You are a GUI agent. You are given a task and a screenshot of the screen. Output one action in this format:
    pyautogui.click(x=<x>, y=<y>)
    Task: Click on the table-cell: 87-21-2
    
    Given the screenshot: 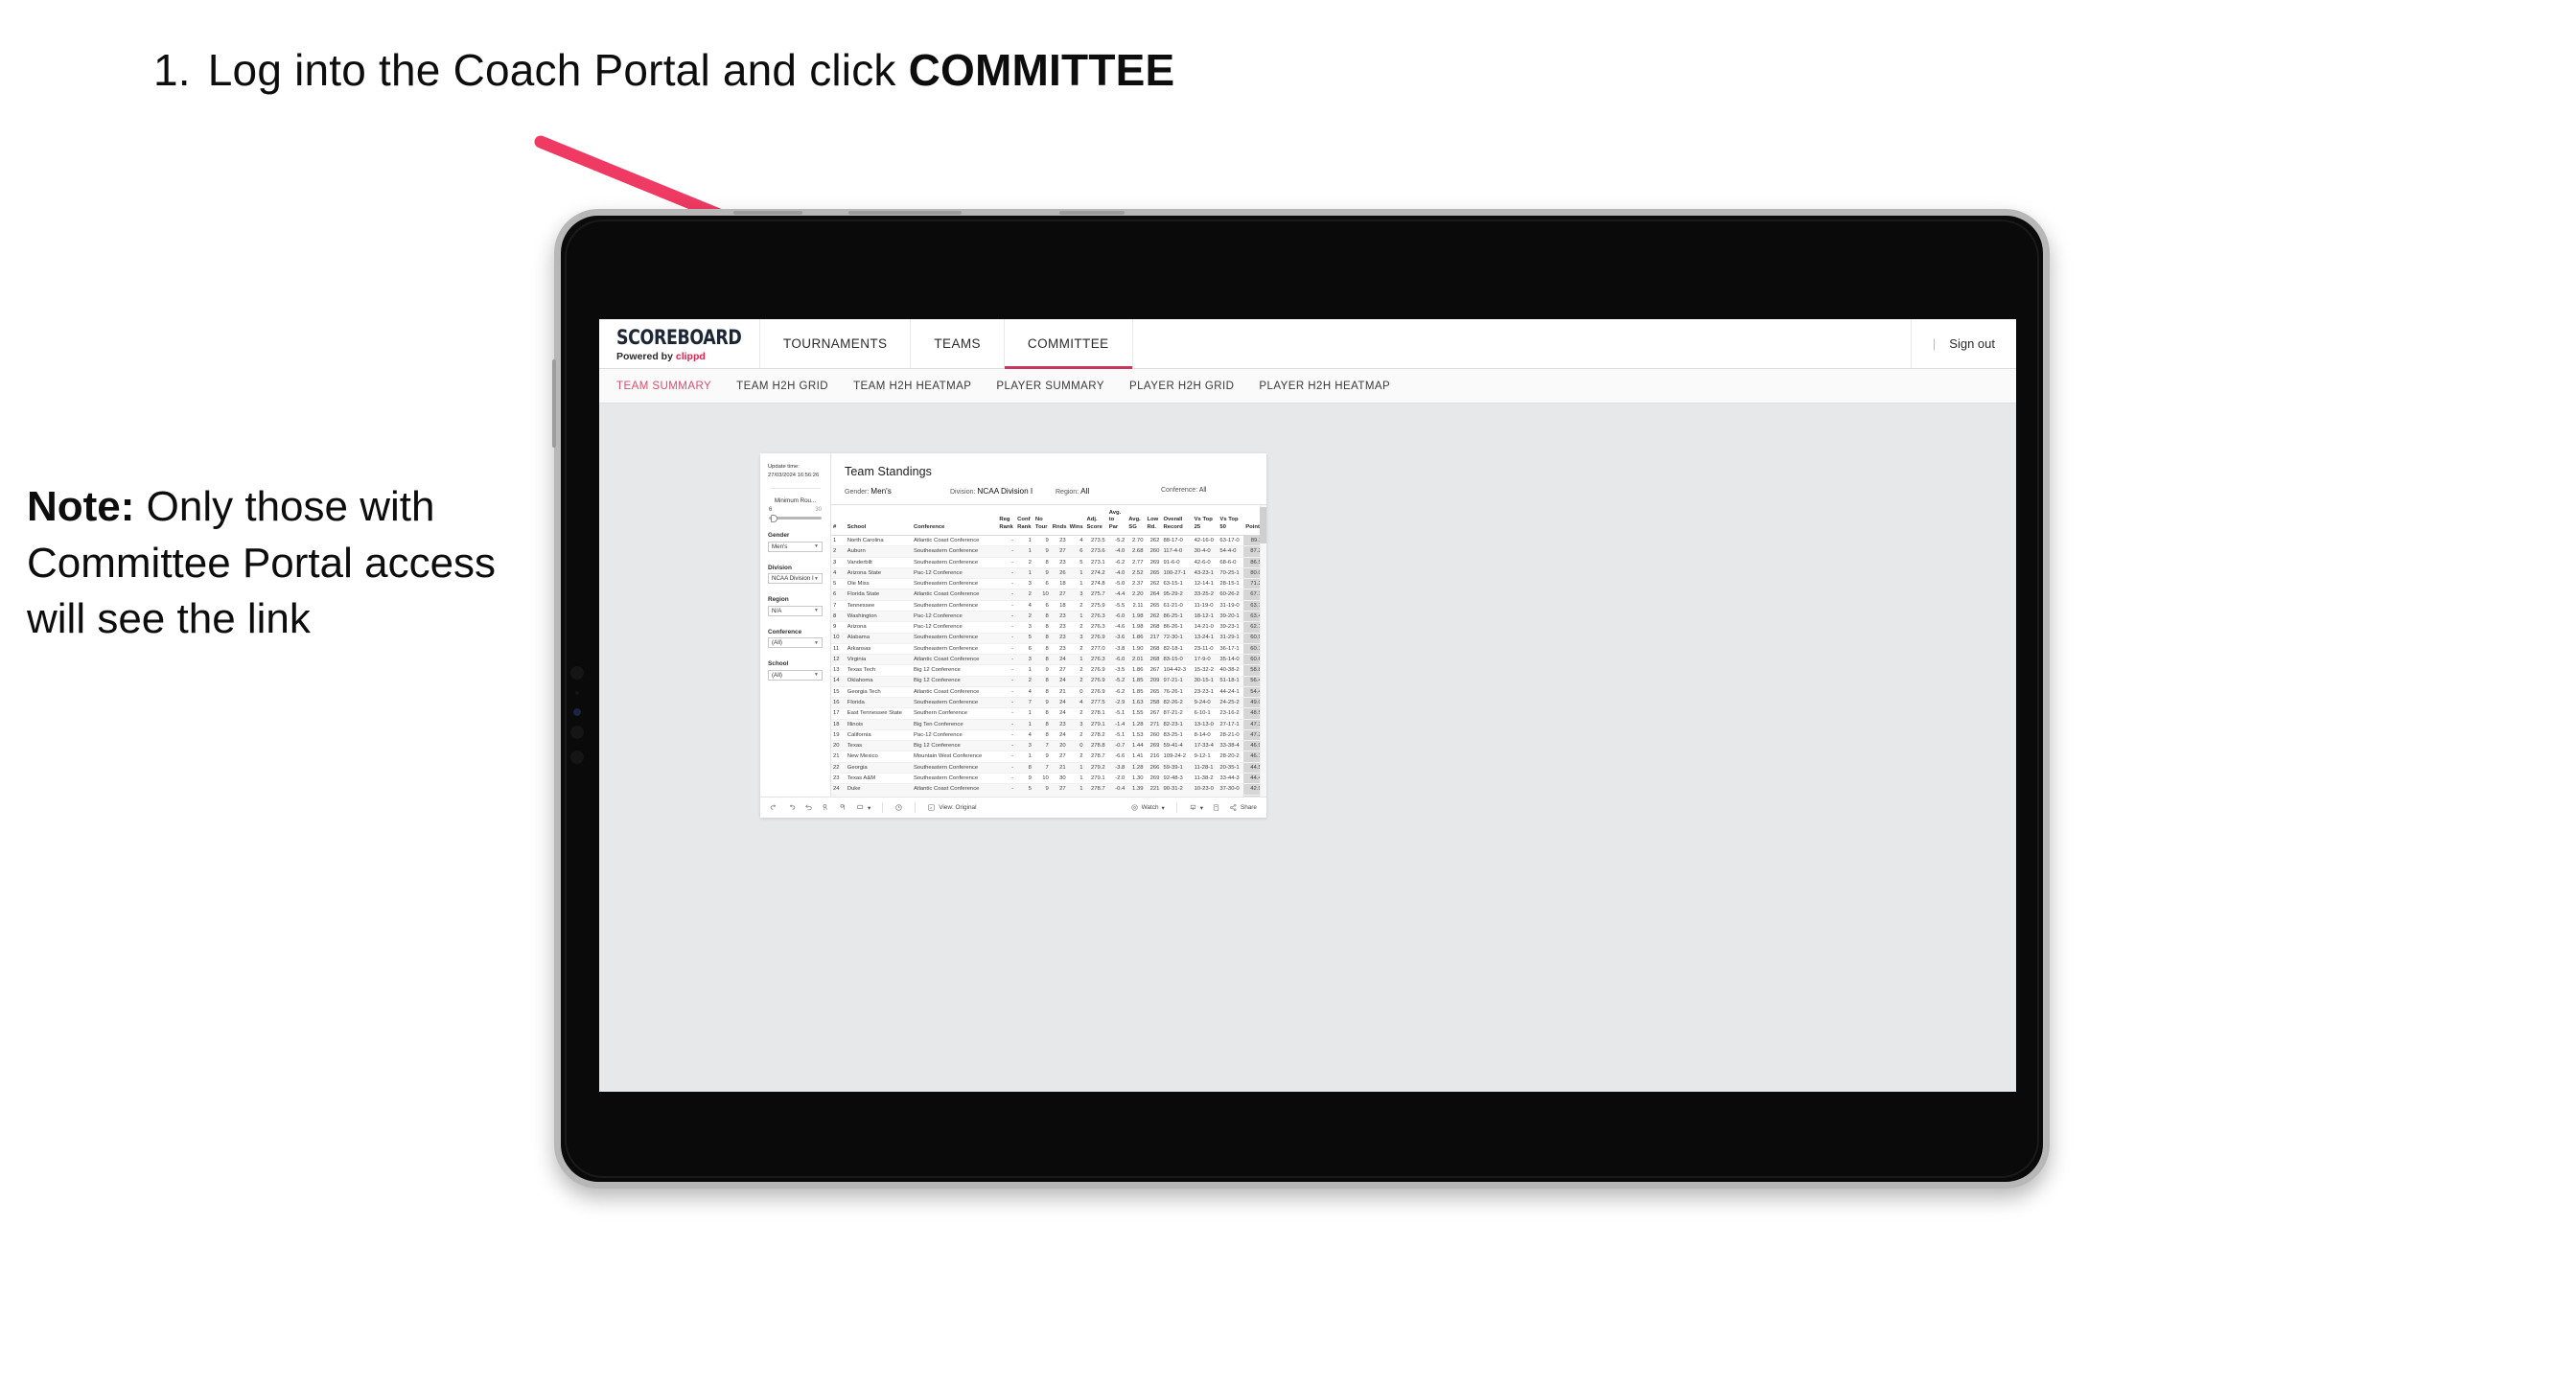 What is the action you would take?
    pyautogui.click(x=1177, y=714)
    